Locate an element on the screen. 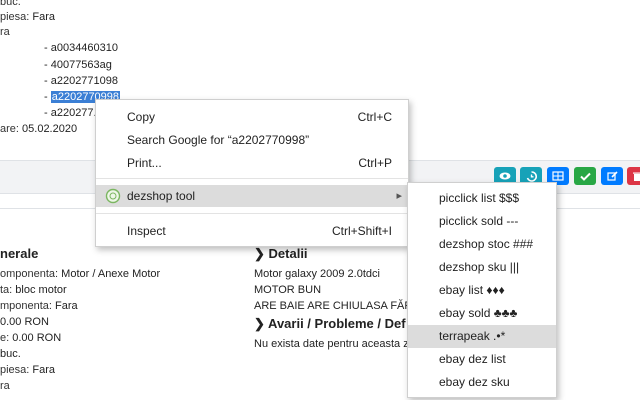  field-label: e: is located at coordinates (5, 338).